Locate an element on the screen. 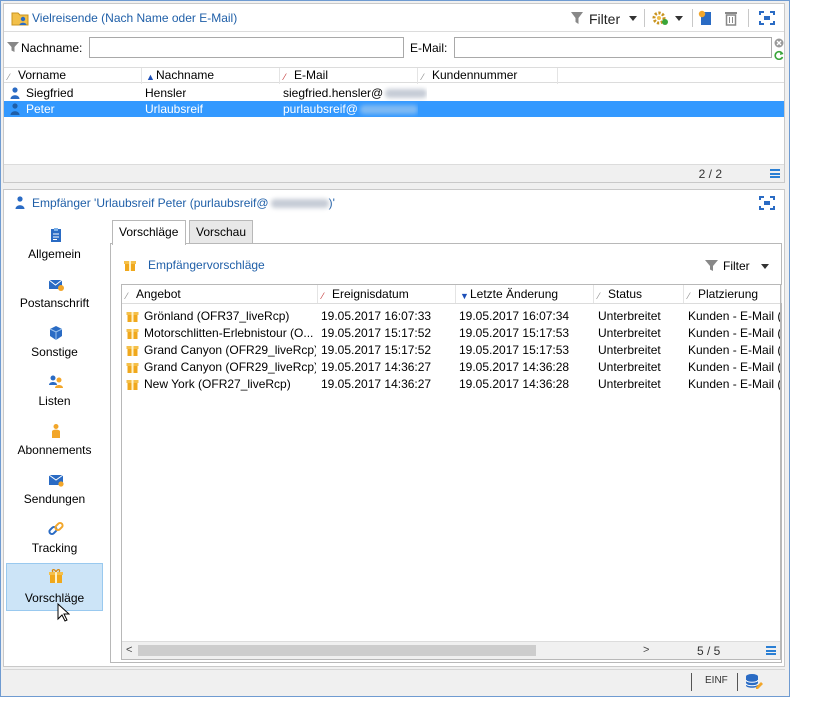  sidebar-item-allgemein: Allgemein is located at coordinates (54, 246).